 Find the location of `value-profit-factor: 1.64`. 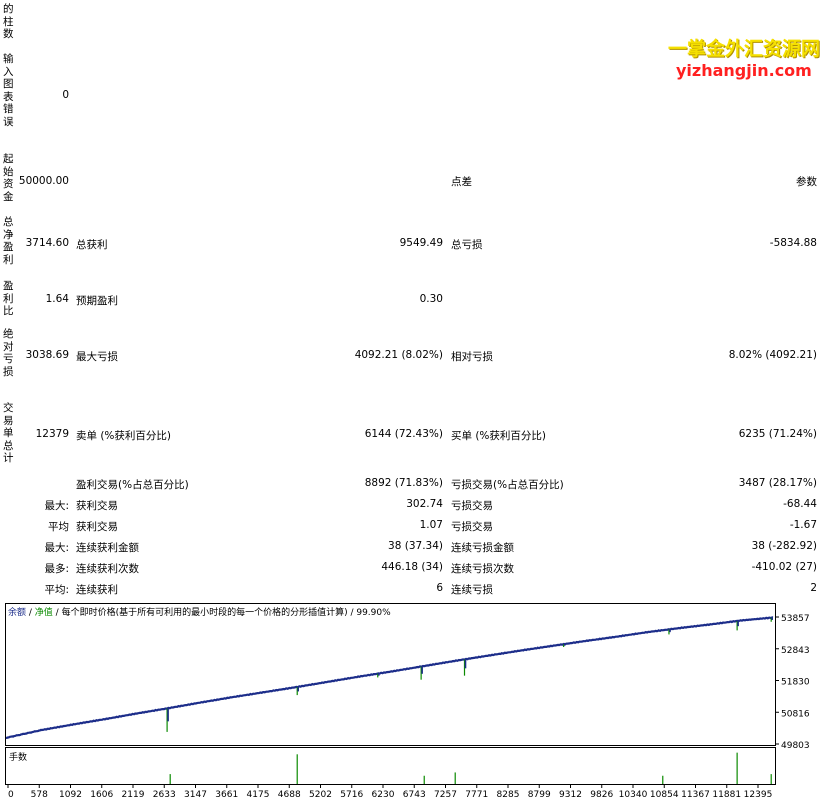

value-profit-factor: 1.64 is located at coordinates (57, 299).